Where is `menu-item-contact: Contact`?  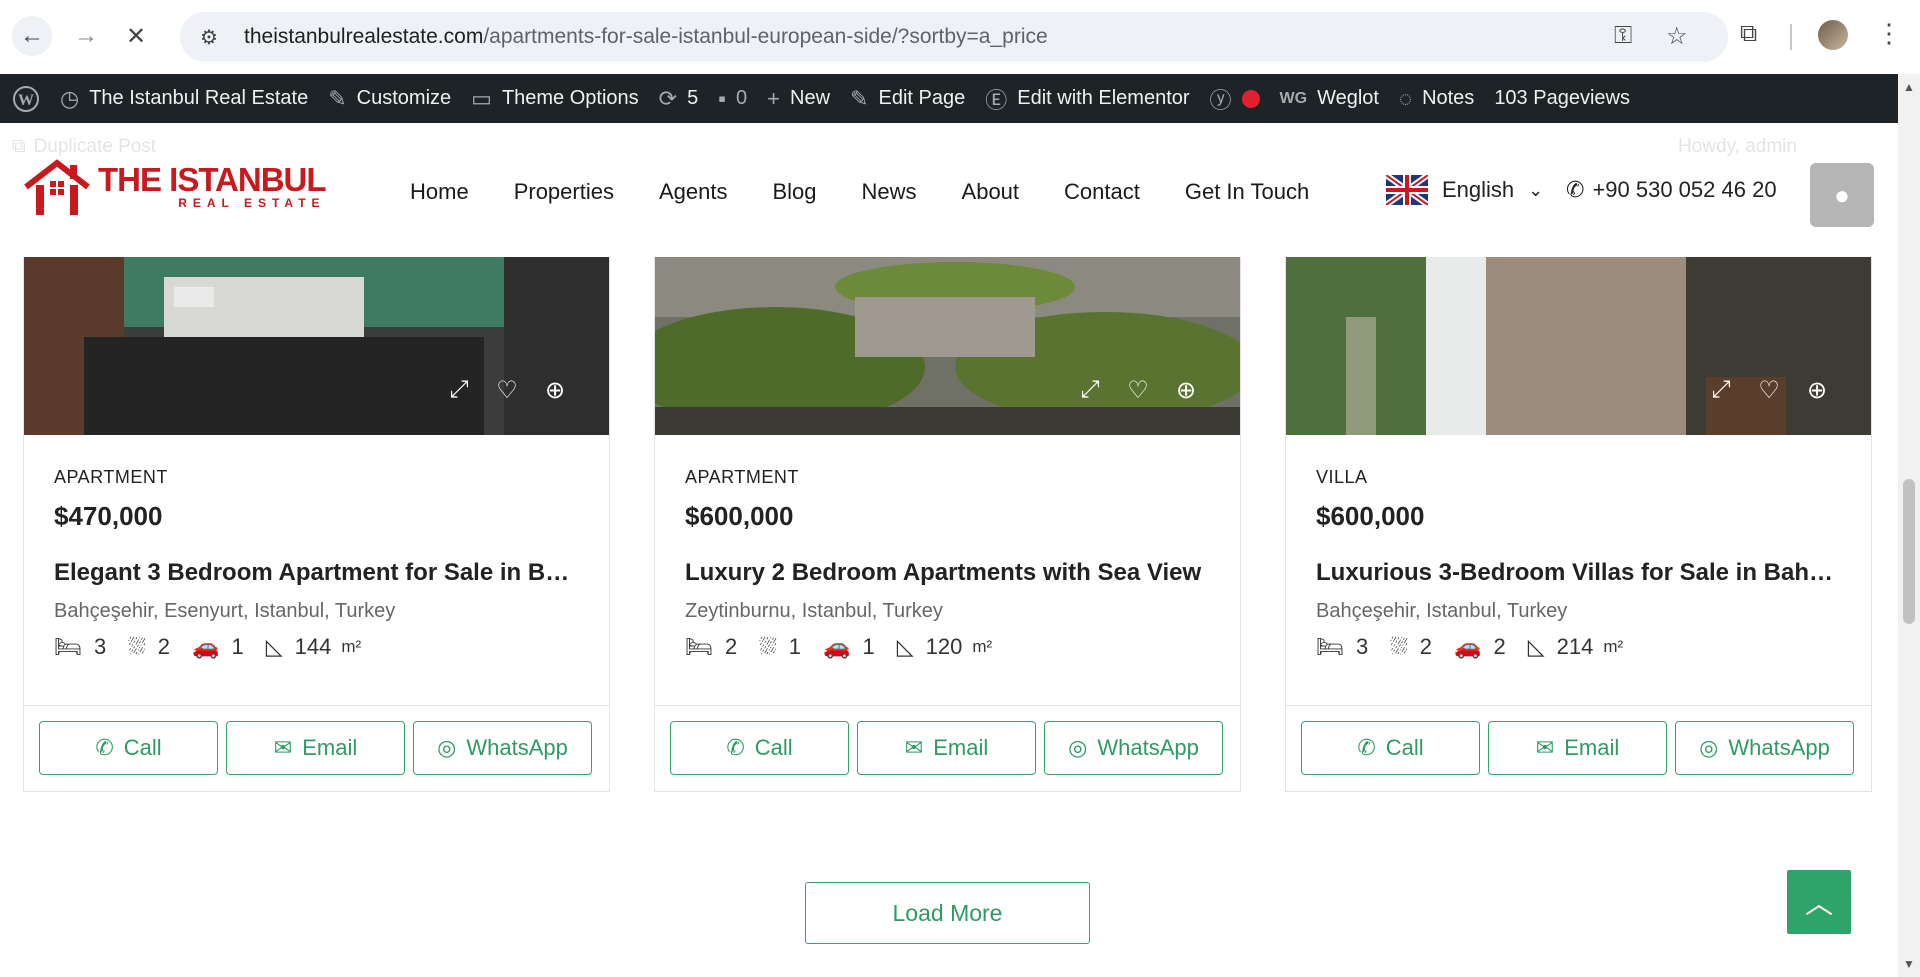
menu-item-contact: Contact is located at coordinates (1102, 192).